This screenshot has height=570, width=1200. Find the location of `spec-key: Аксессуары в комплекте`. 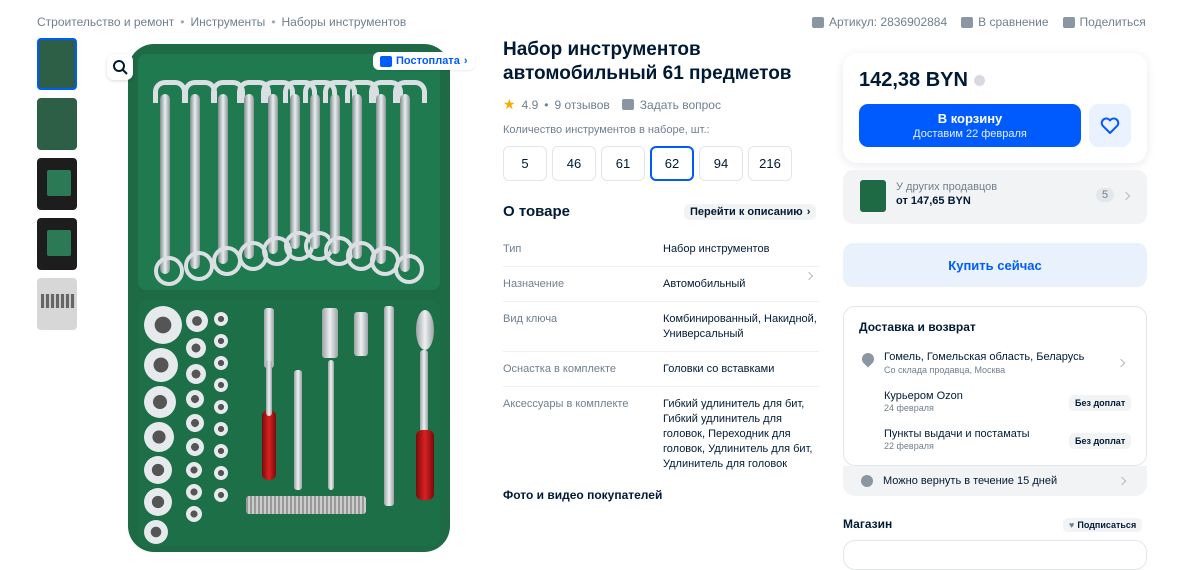

spec-key: Аксессуары в комплекте is located at coordinates (566, 404).